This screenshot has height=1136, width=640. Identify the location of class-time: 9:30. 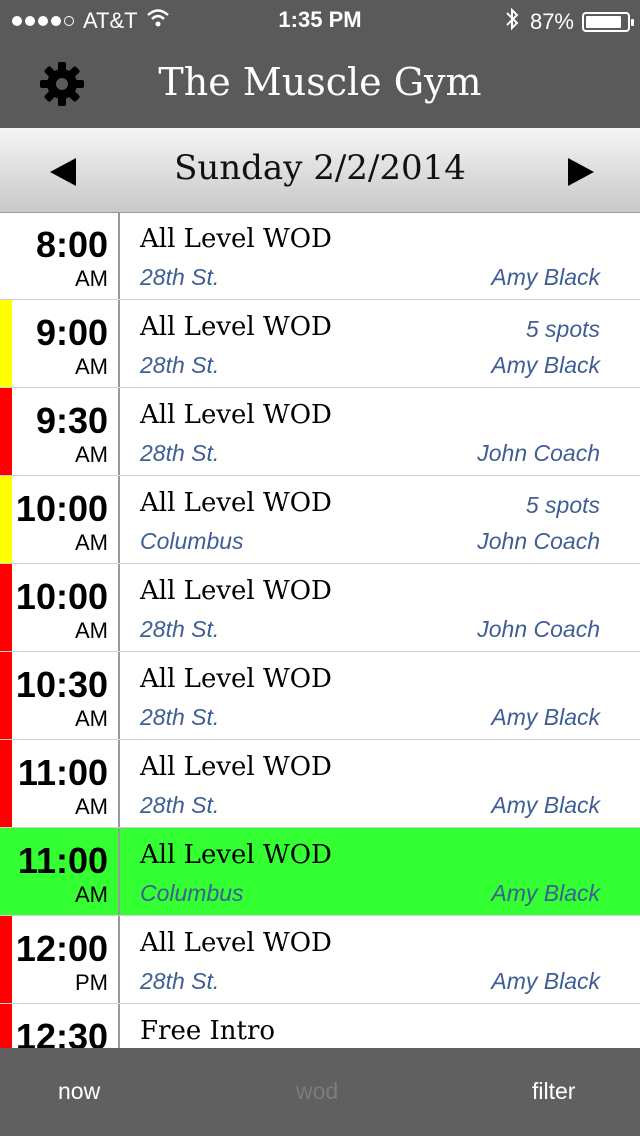
(71, 420).